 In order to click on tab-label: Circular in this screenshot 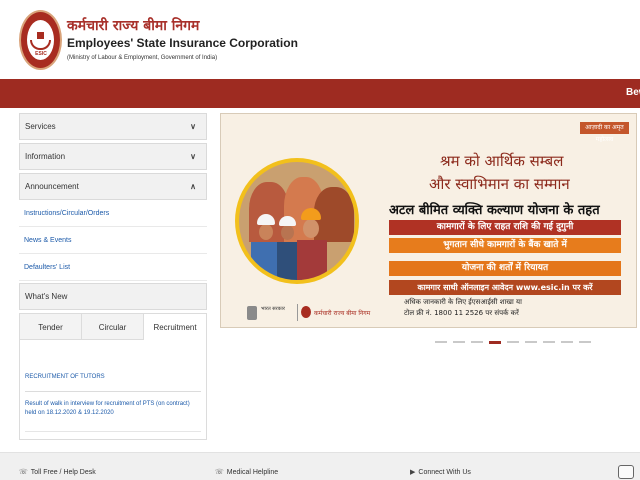, I will do `click(112, 327)`.